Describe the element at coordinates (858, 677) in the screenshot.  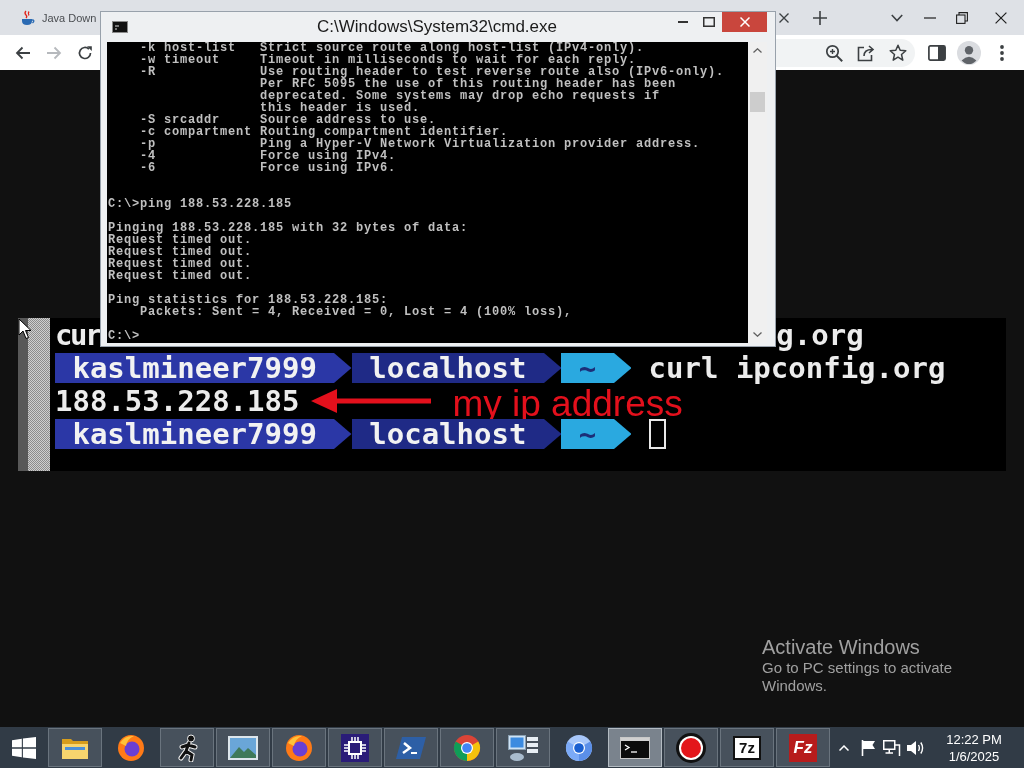
I see `activation-message: Go to PC settings to activate Windows.` at that location.